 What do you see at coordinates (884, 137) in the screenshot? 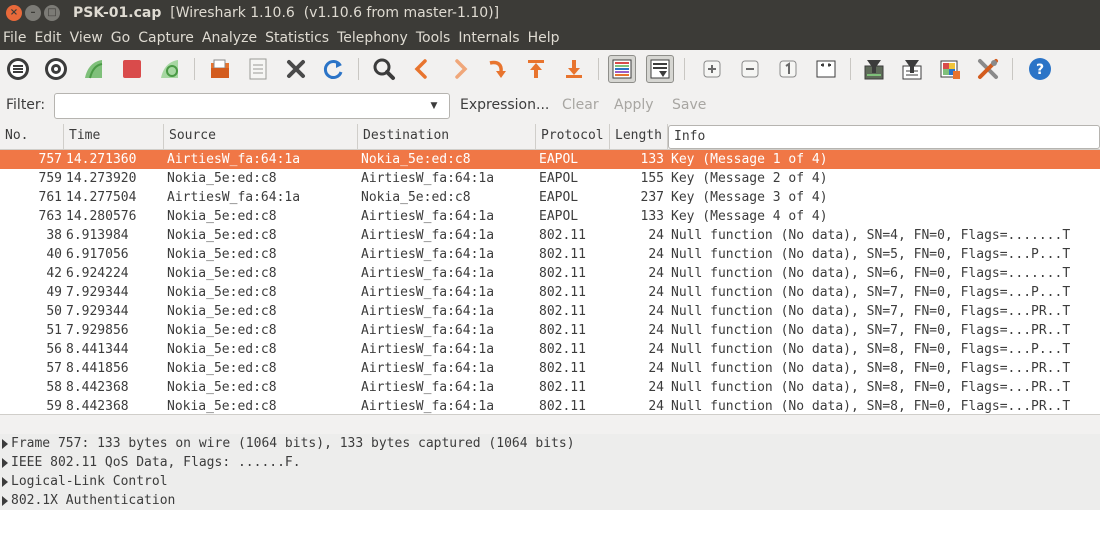
I see `column-header-info: Info` at bounding box center [884, 137].